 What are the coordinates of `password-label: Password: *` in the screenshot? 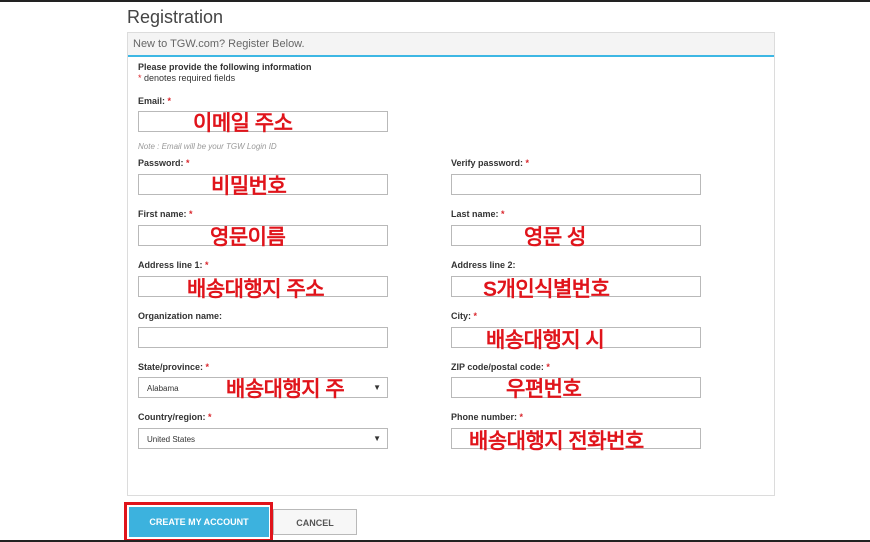 It's located at (164, 163).